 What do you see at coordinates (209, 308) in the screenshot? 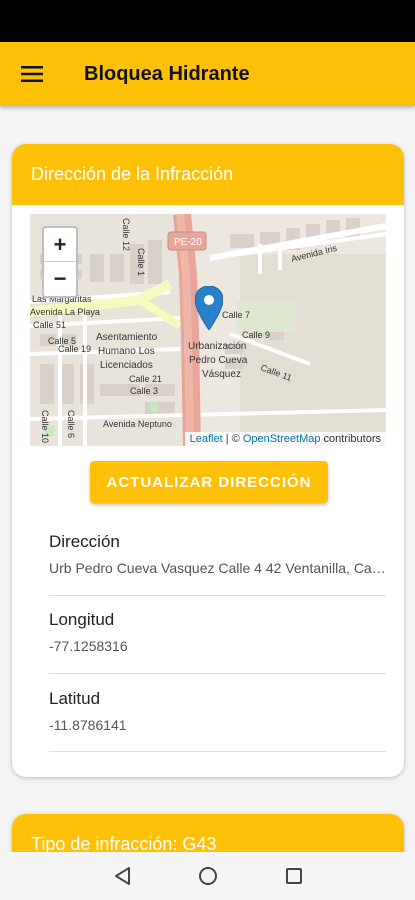
I see `map-marker-icon` at bounding box center [209, 308].